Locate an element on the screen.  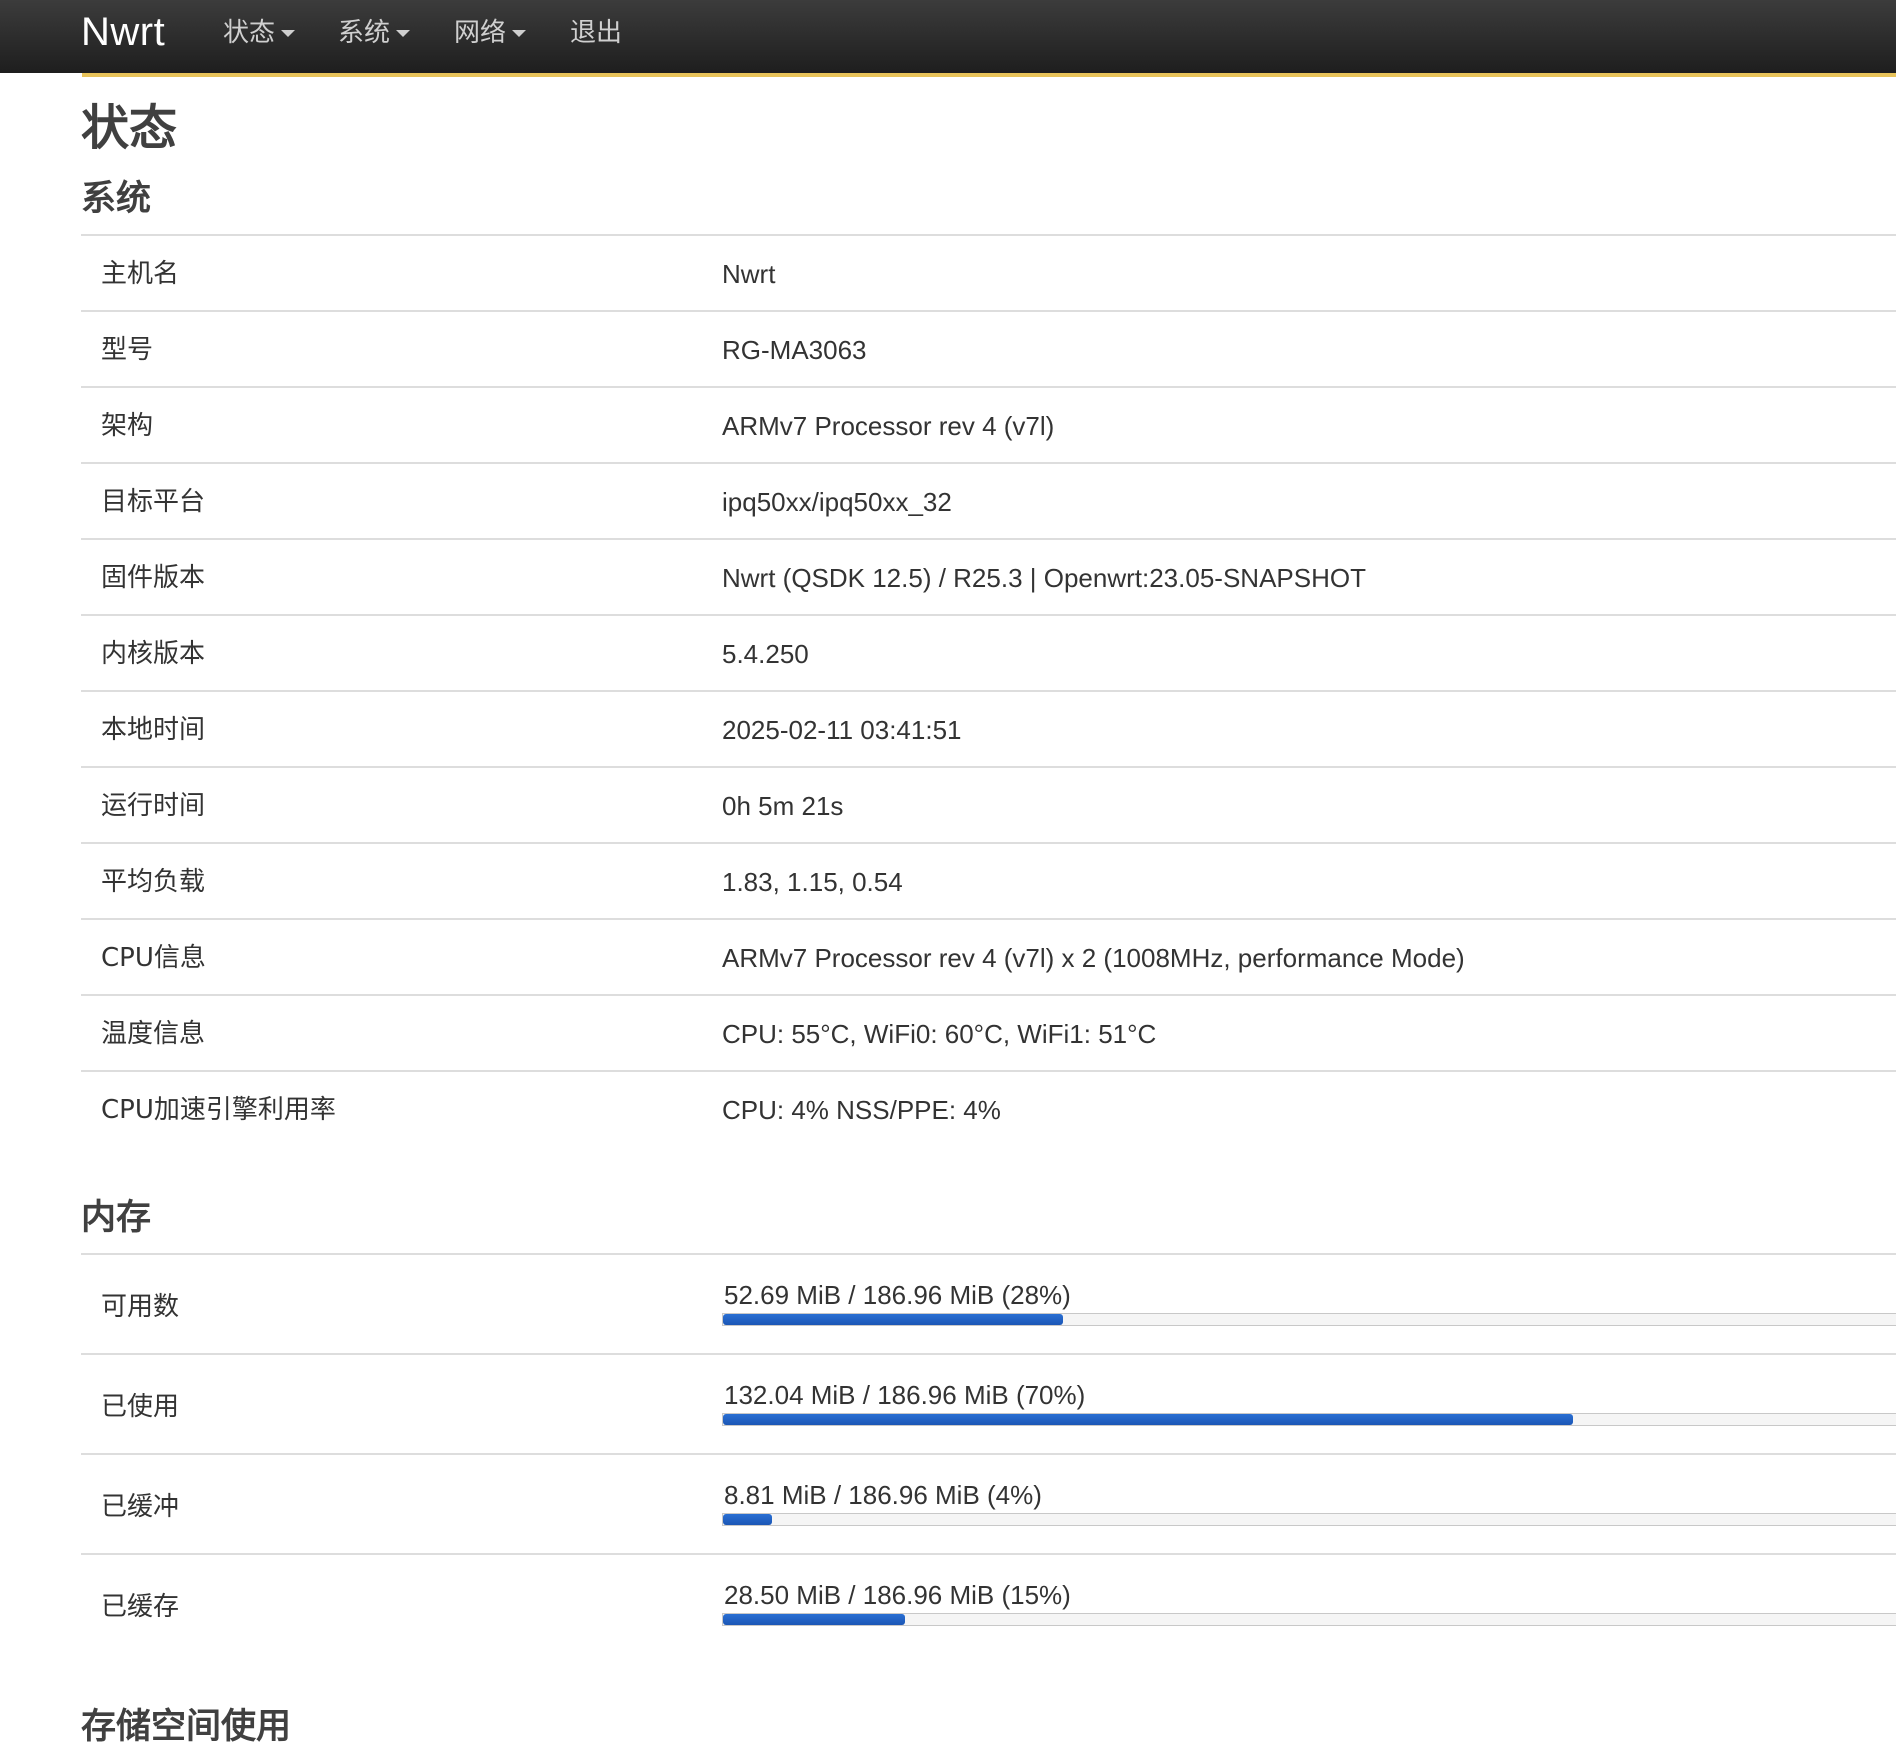
nav-menu-system: 系统 is located at coordinates (374, 33).